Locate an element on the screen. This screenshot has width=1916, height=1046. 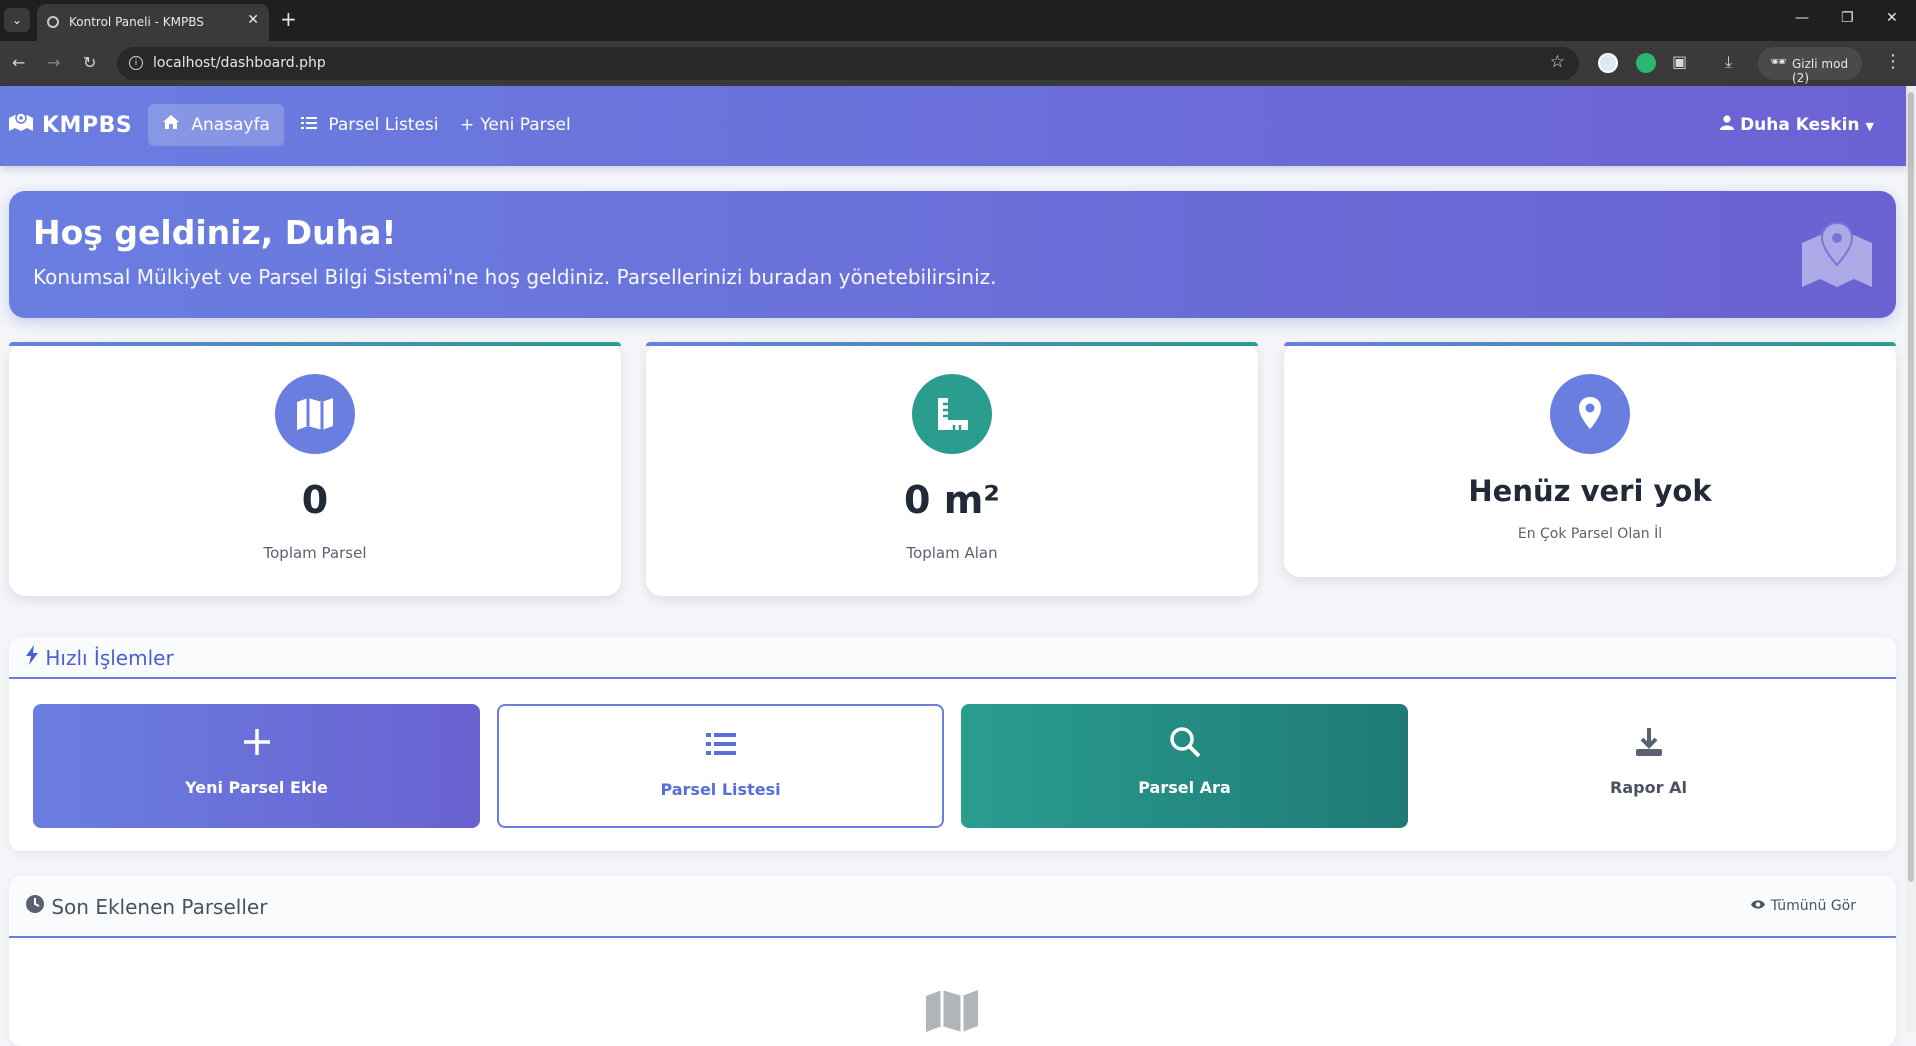
parcel-list-button: Parsel Listesi is located at coordinates (720, 766).